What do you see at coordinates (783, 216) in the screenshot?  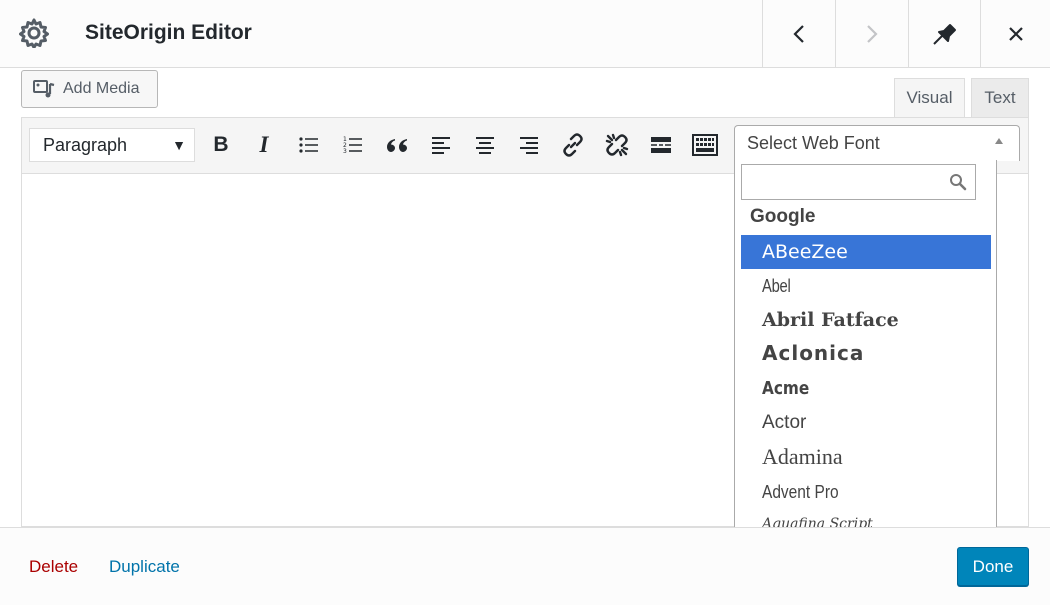 I see `webfont-group-label: Google` at bounding box center [783, 216].